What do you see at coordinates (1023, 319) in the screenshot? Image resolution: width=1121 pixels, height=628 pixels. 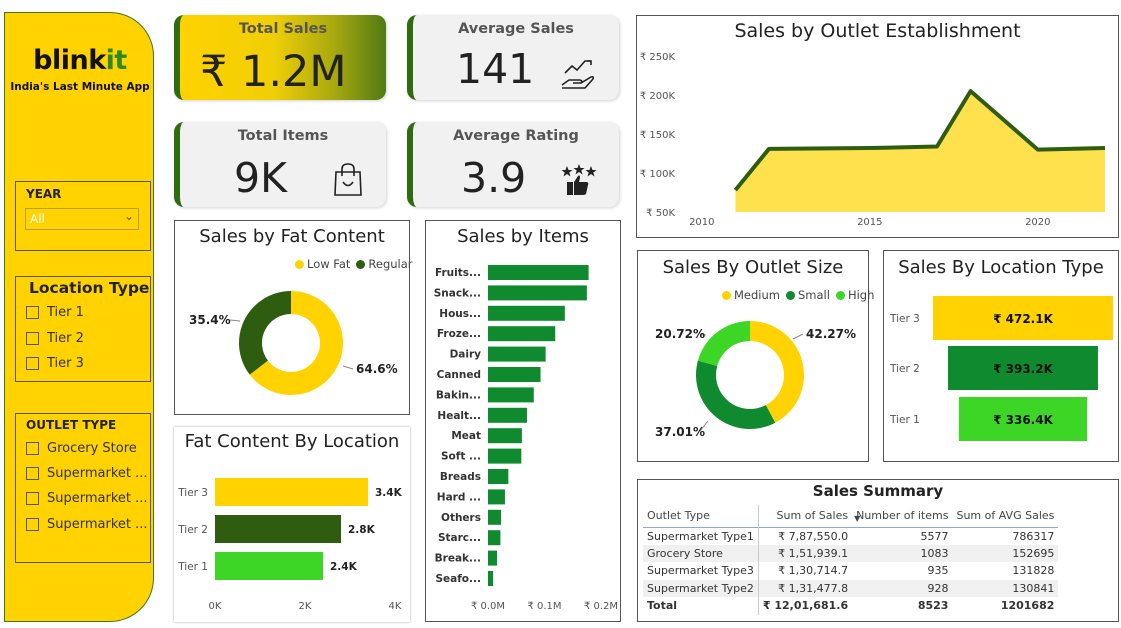 I see `bar-value-label: ₹ 472.1K` at bounding box center [1023, 319].